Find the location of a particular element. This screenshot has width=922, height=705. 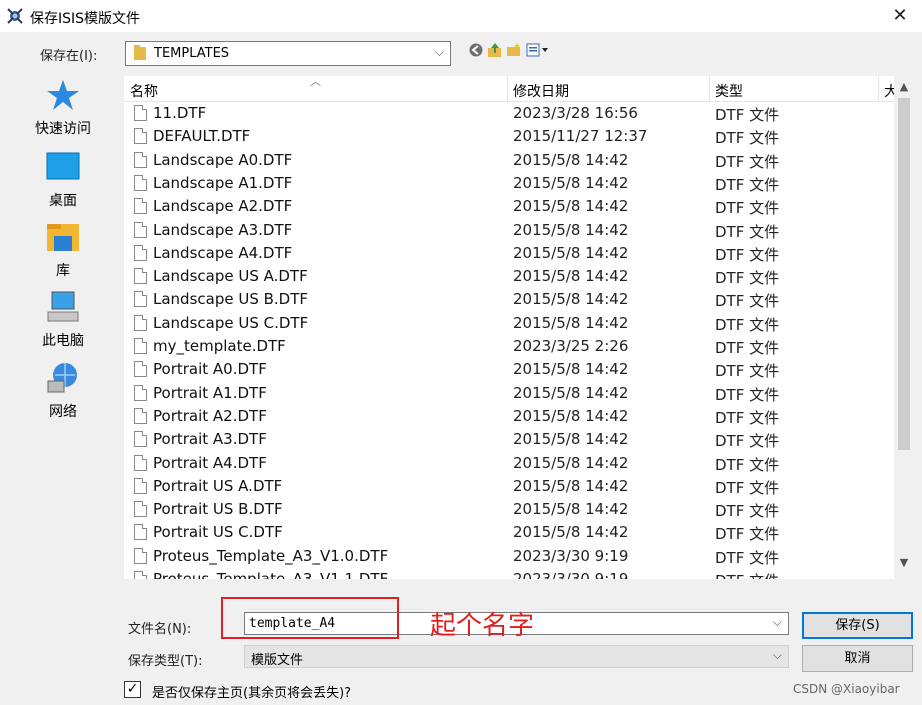

place-quick-access: 快速访问 is located at coordinates (63, 110).